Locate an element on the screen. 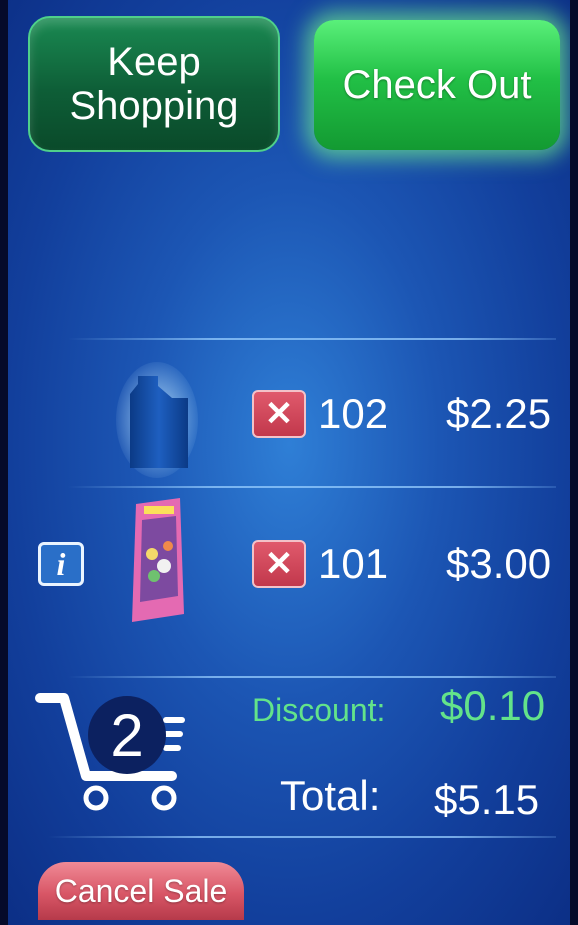 This screenshot has height=925, width=578. cancel-sale-label: Cancel Sale is located at coordinates (141, 890).